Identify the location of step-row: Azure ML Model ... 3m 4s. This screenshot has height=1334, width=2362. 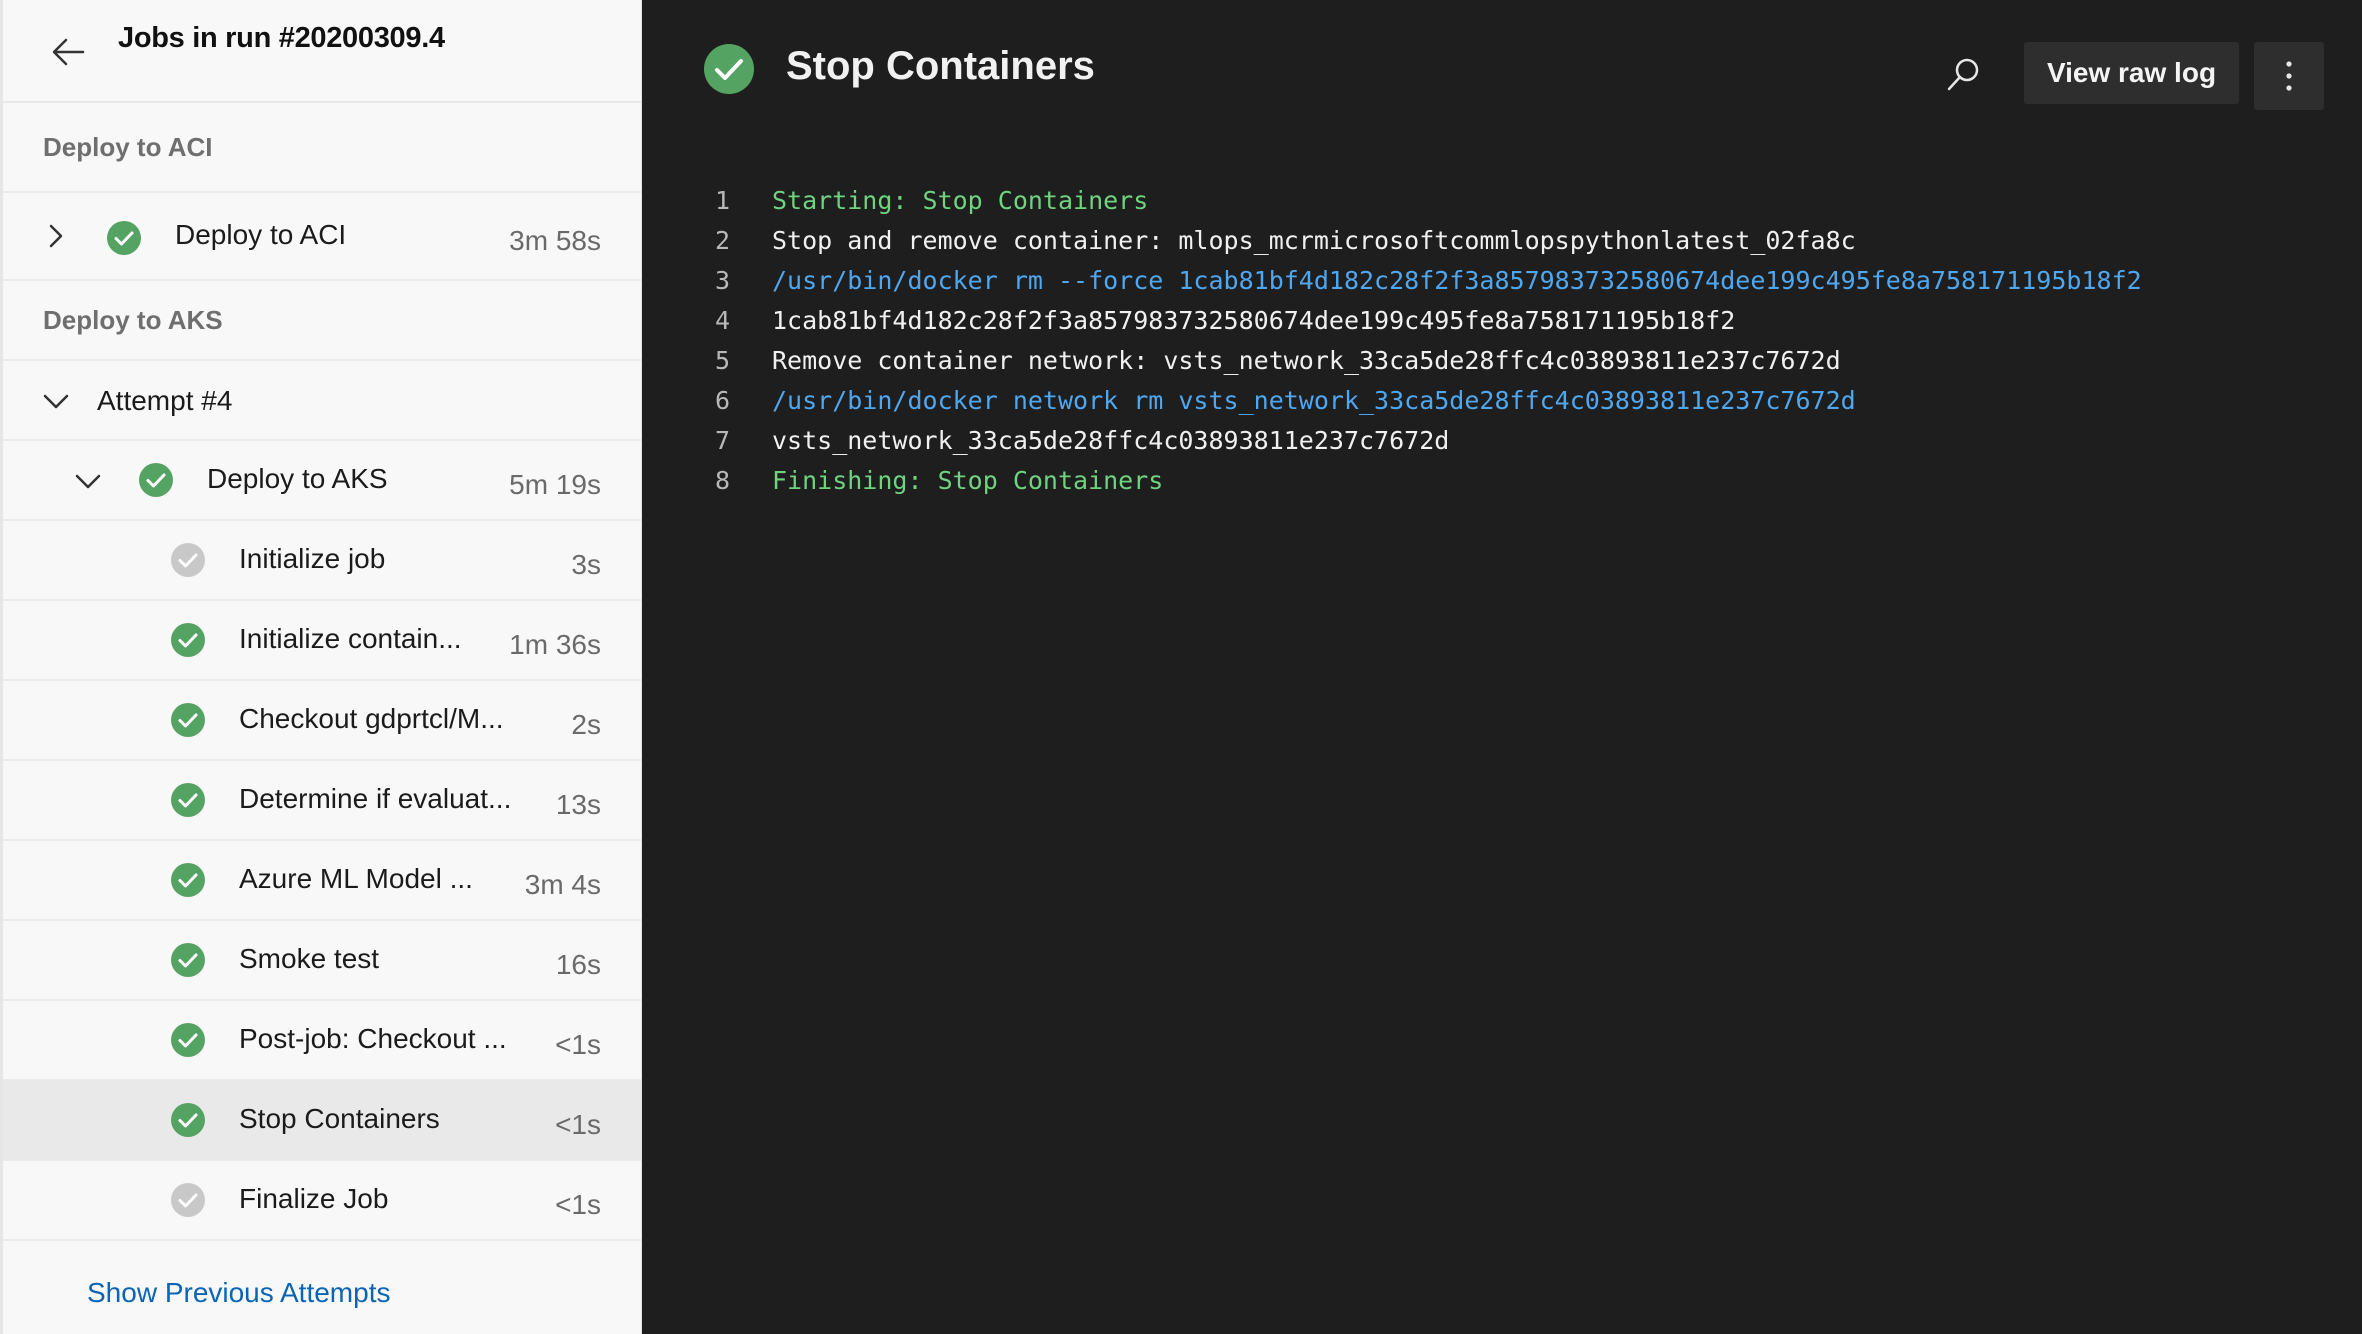
(322, 881).